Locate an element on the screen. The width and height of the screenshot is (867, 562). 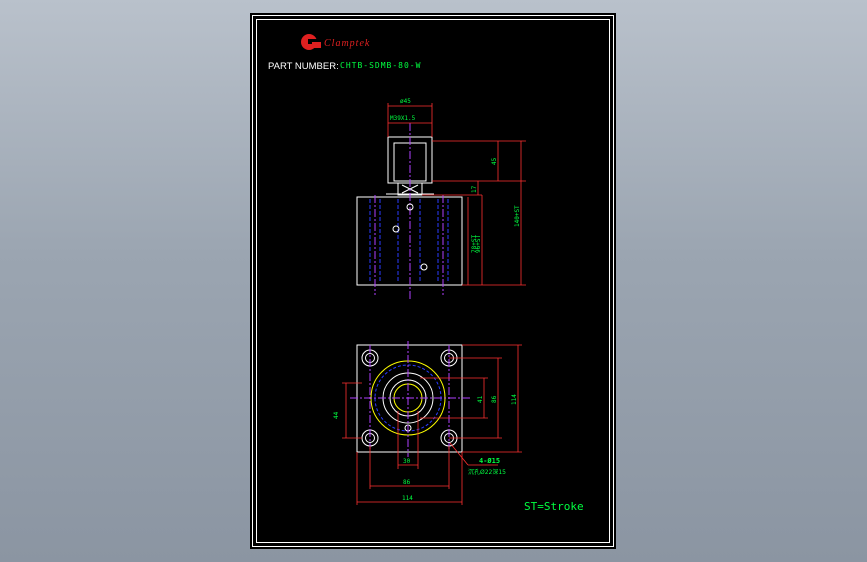
dim-86-vertical: 86 is located at coordinates (494, 399).